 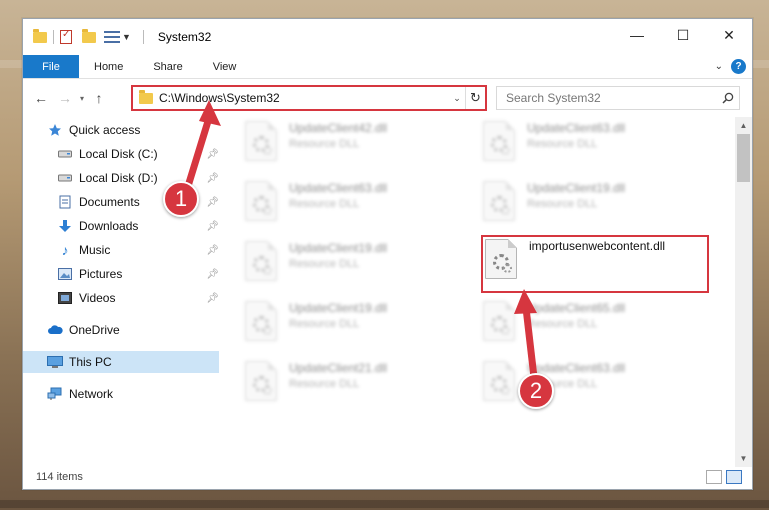 What do you see at coordinates (738, 66) in the screenshot?
I see `help-icon: ?` at bounding box center [738, 66].